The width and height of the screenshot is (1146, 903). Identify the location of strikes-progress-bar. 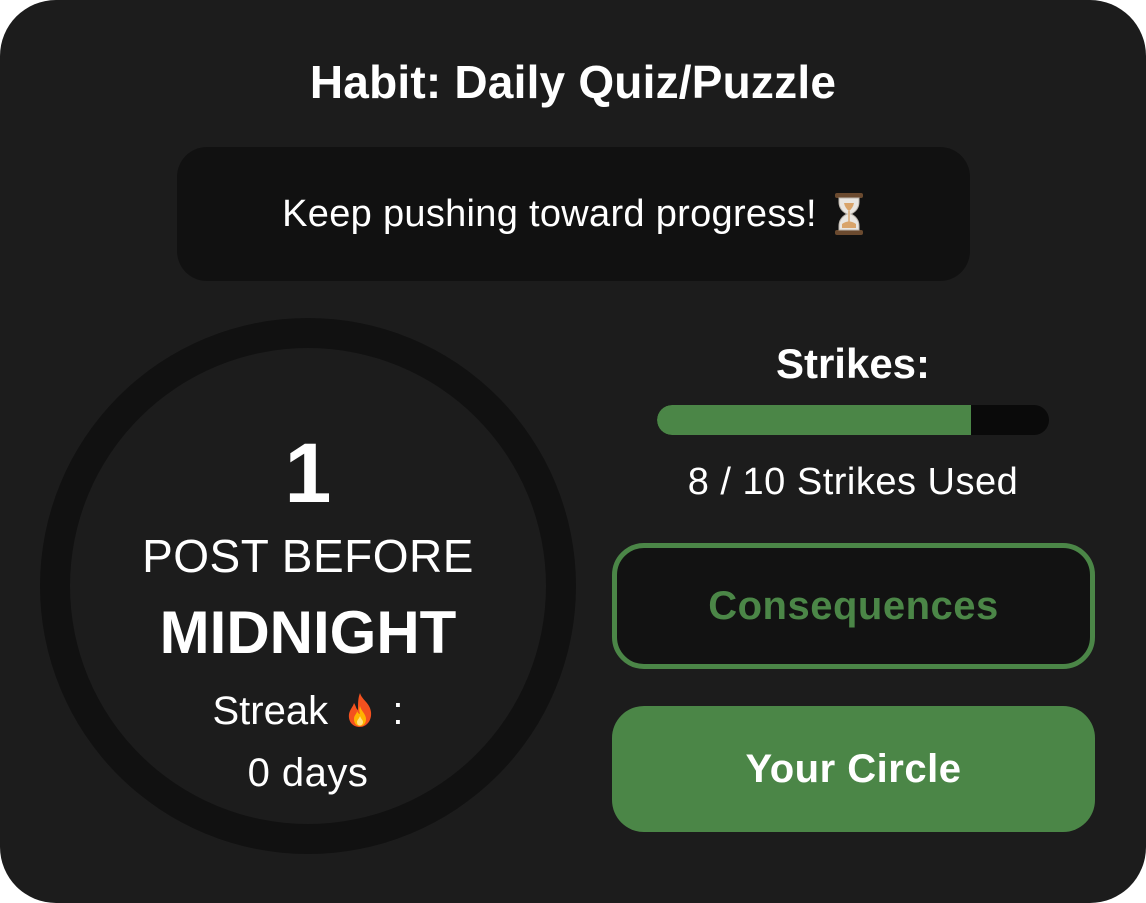
(853, 420).